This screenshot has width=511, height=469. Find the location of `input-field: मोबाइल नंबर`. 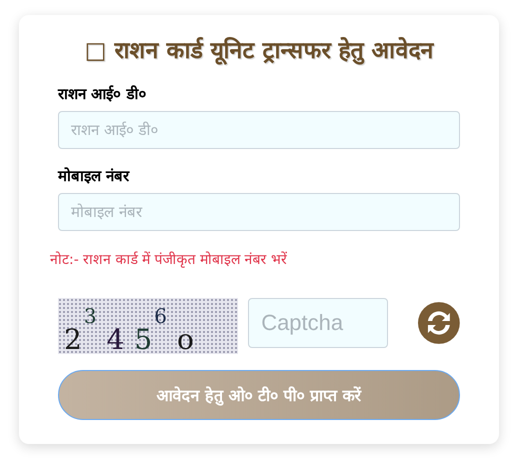

input-field: मोबाइल नंबर is located at coordinates (259, 212).